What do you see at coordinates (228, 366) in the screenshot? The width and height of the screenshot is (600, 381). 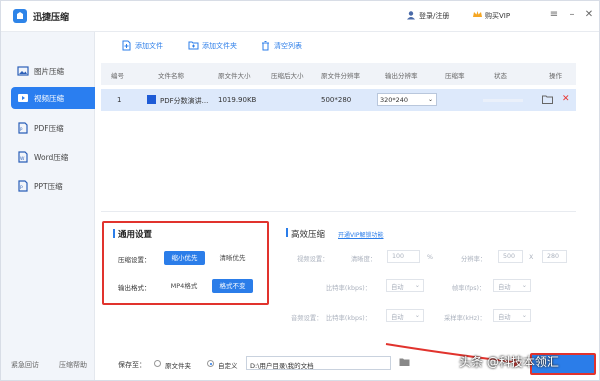 I see `custom-folder-label: 自定义` at bounding box center [228, 366].